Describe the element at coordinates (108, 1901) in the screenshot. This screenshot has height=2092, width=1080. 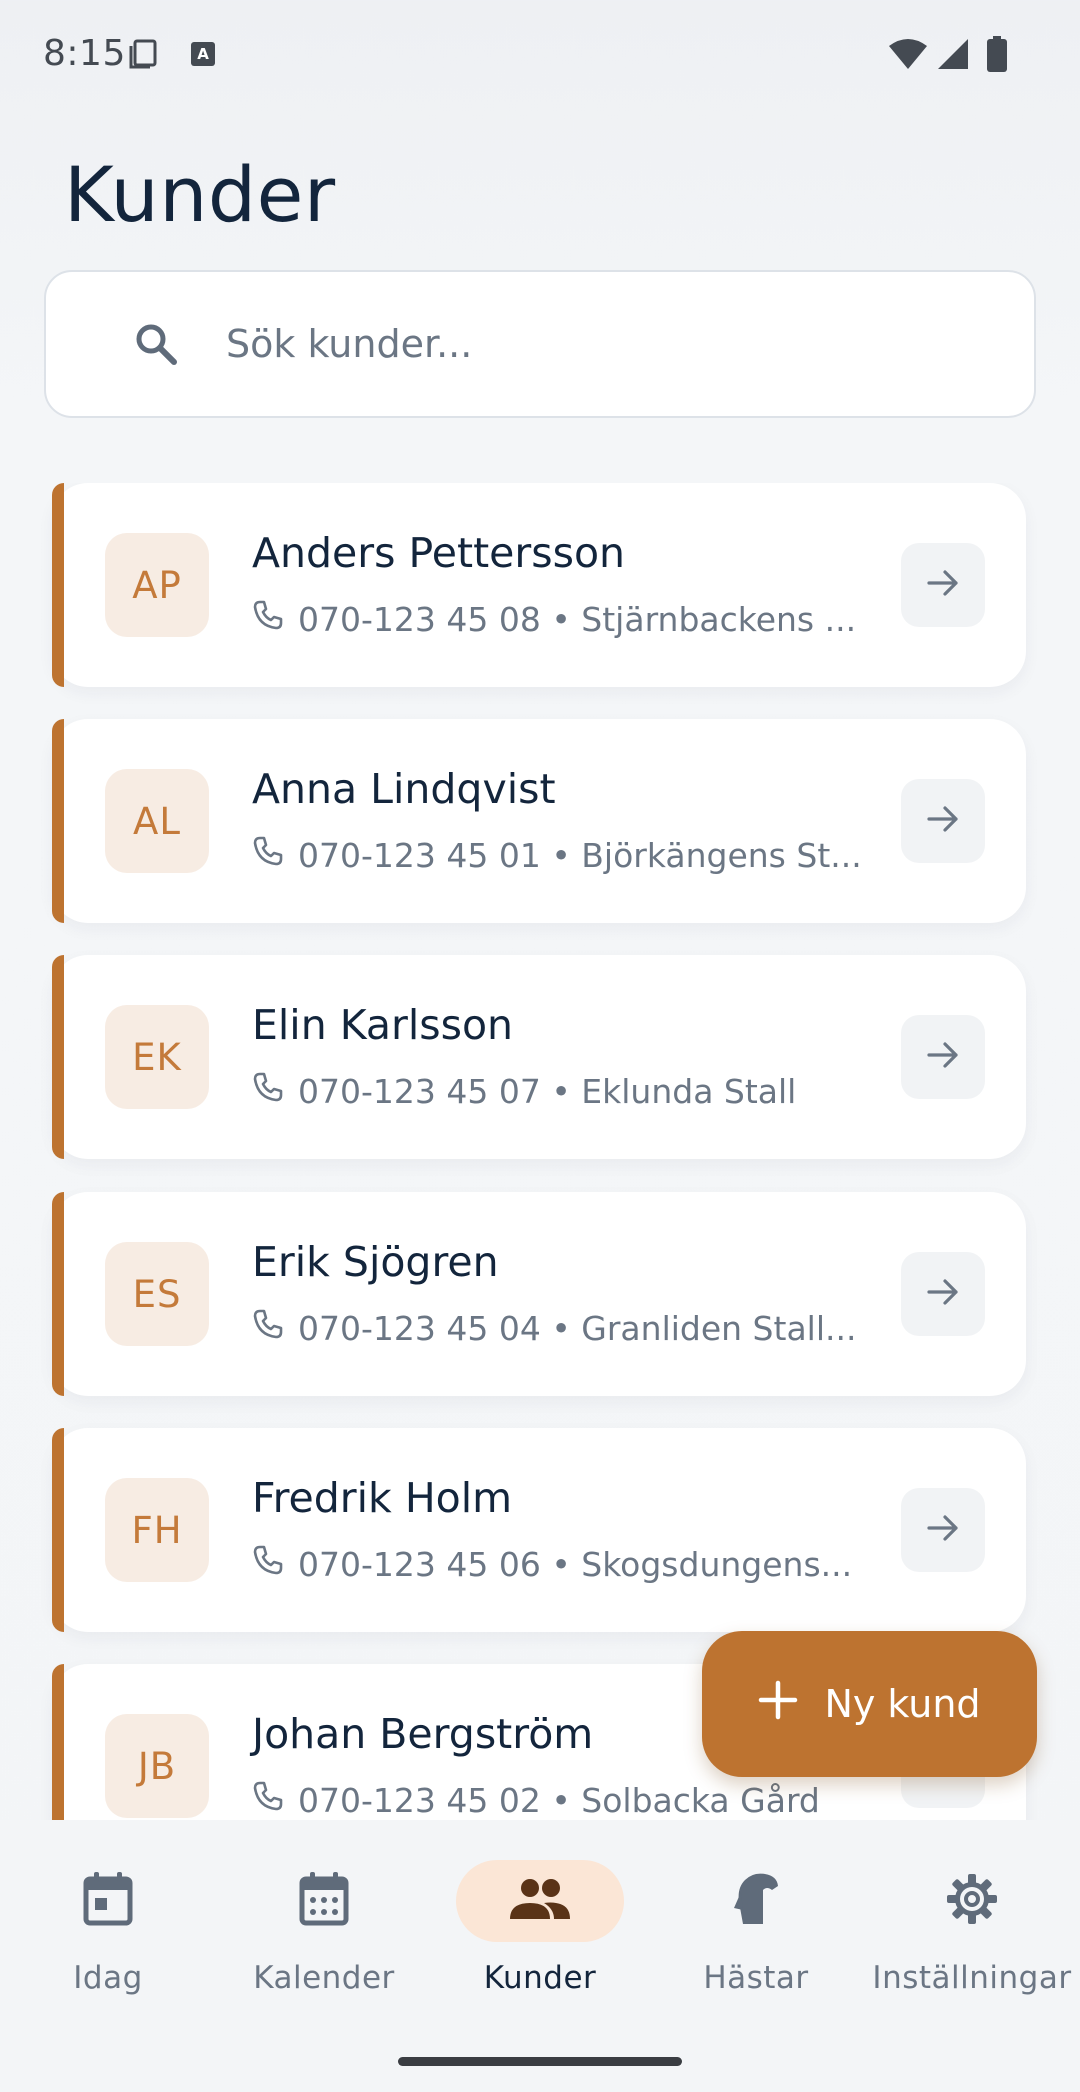
I see `calendar-today-icon` at that location.